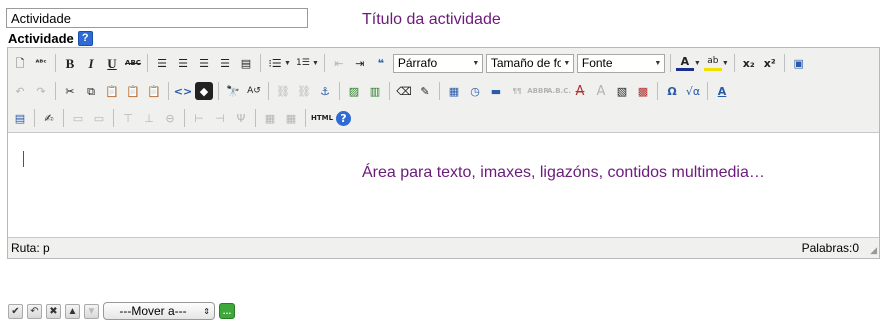 This screenshot has height=324, width=888. I want to click on table-cell-props-icon: ▭, so click(99, 118).